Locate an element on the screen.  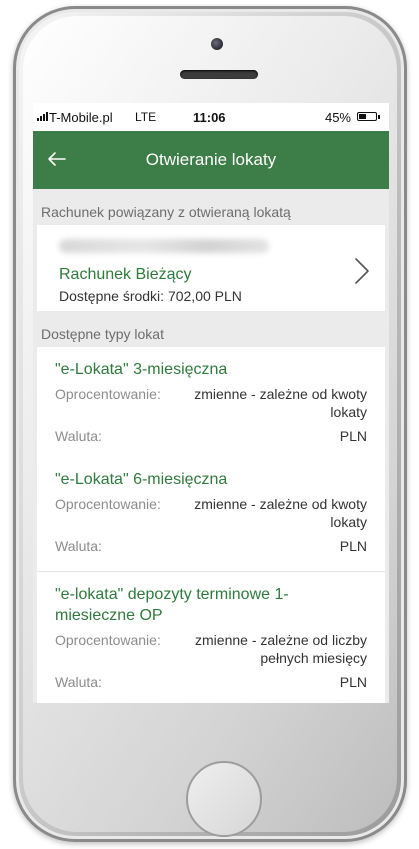
account-number-redacted is located at coordinates (164, 246).